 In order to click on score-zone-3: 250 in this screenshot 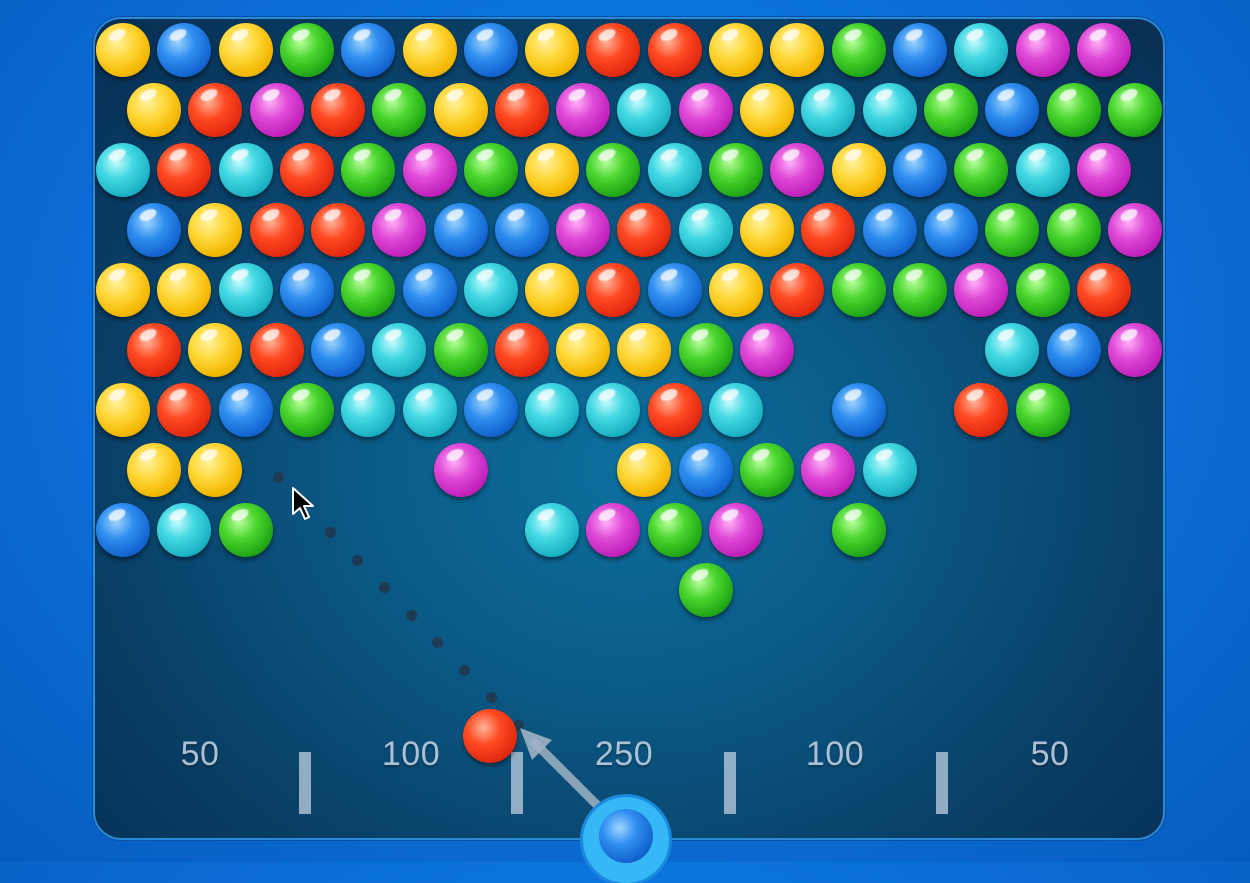, I will do `click(624, 754)`.